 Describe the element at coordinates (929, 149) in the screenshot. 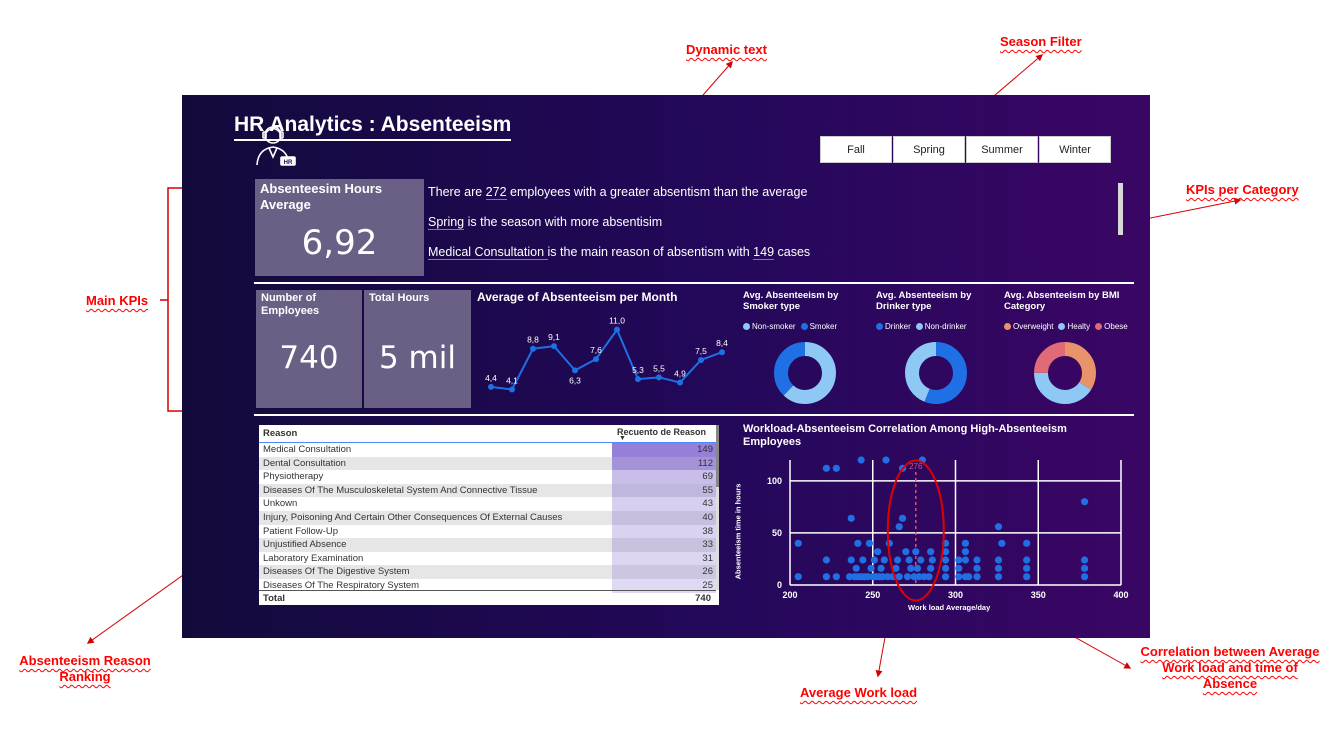

I see `season-button-spring: Spring` at that location.